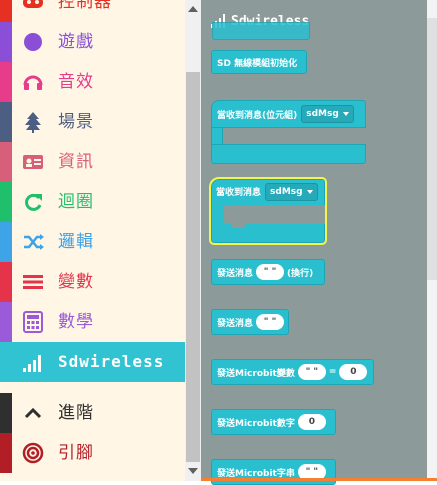  I want to click on tree-icon, so click(33, 122).